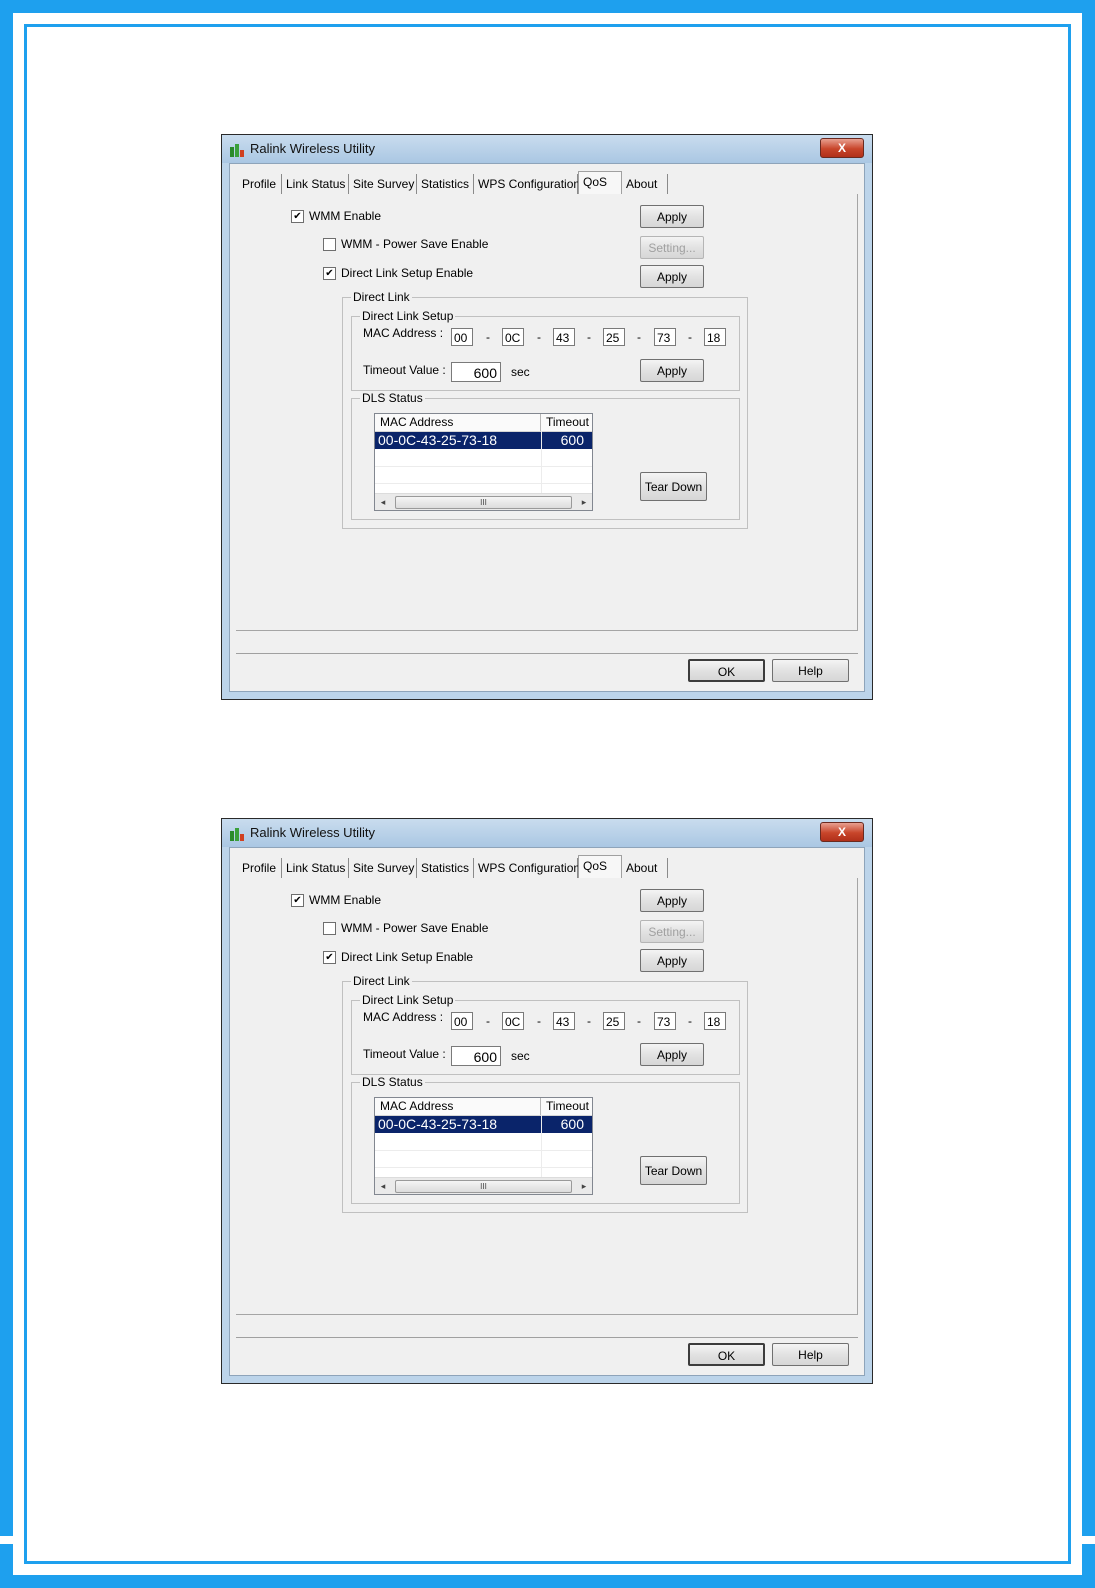 The width and height of the screenshot is (1095, 1588). What do you see at coordinates (572, 440) in the screenshot?
I see `row-timeout: 600` at bounding box center [572, 440].